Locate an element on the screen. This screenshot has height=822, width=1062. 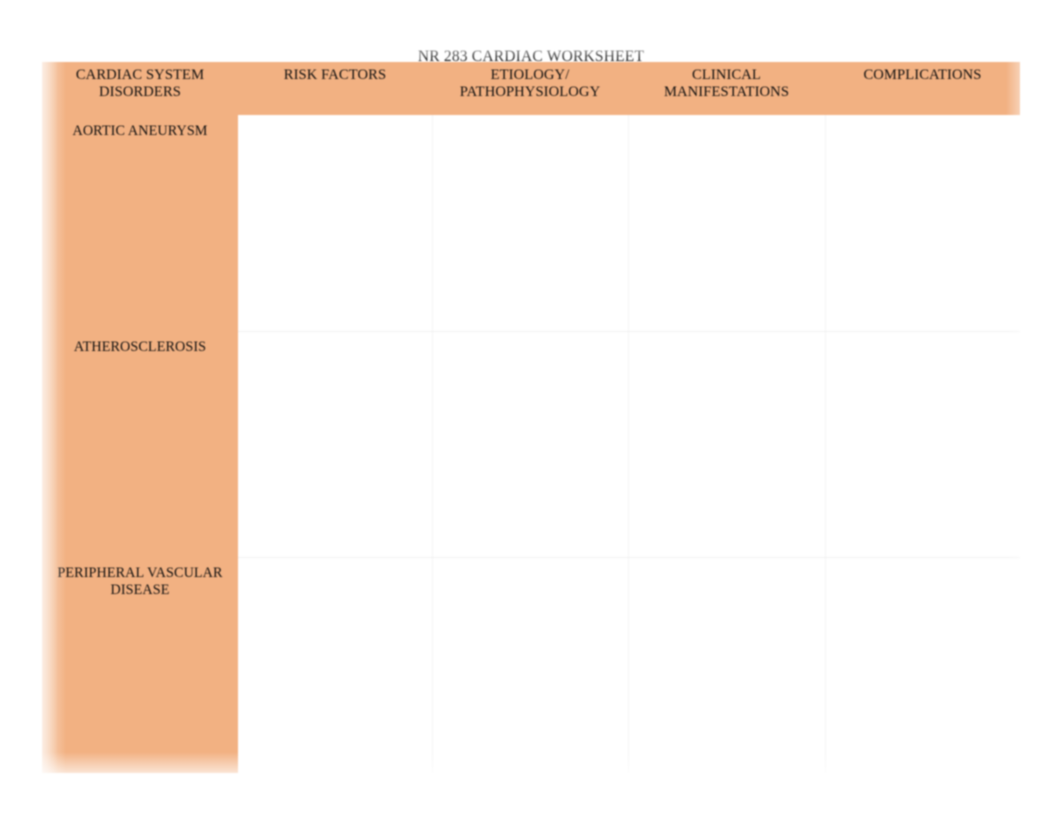
column-header-complications: COMPLICATIONS is located at coordinates (922, 88).